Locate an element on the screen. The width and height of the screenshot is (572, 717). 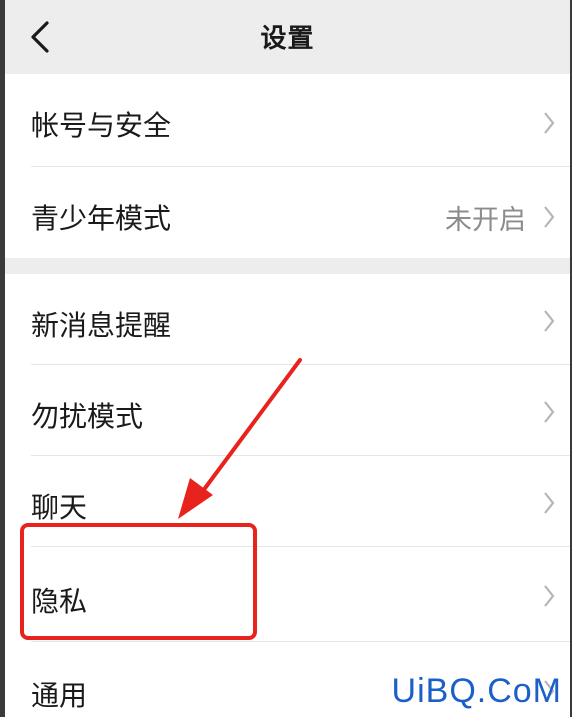
highlight-box is located at coordinates (138, 581).